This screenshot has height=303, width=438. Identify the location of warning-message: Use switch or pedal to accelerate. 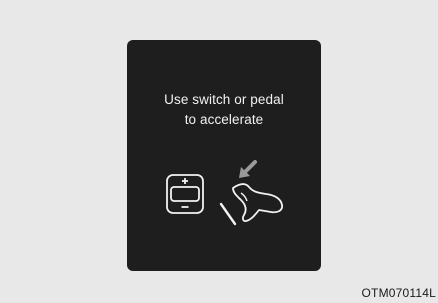
(224, 110).